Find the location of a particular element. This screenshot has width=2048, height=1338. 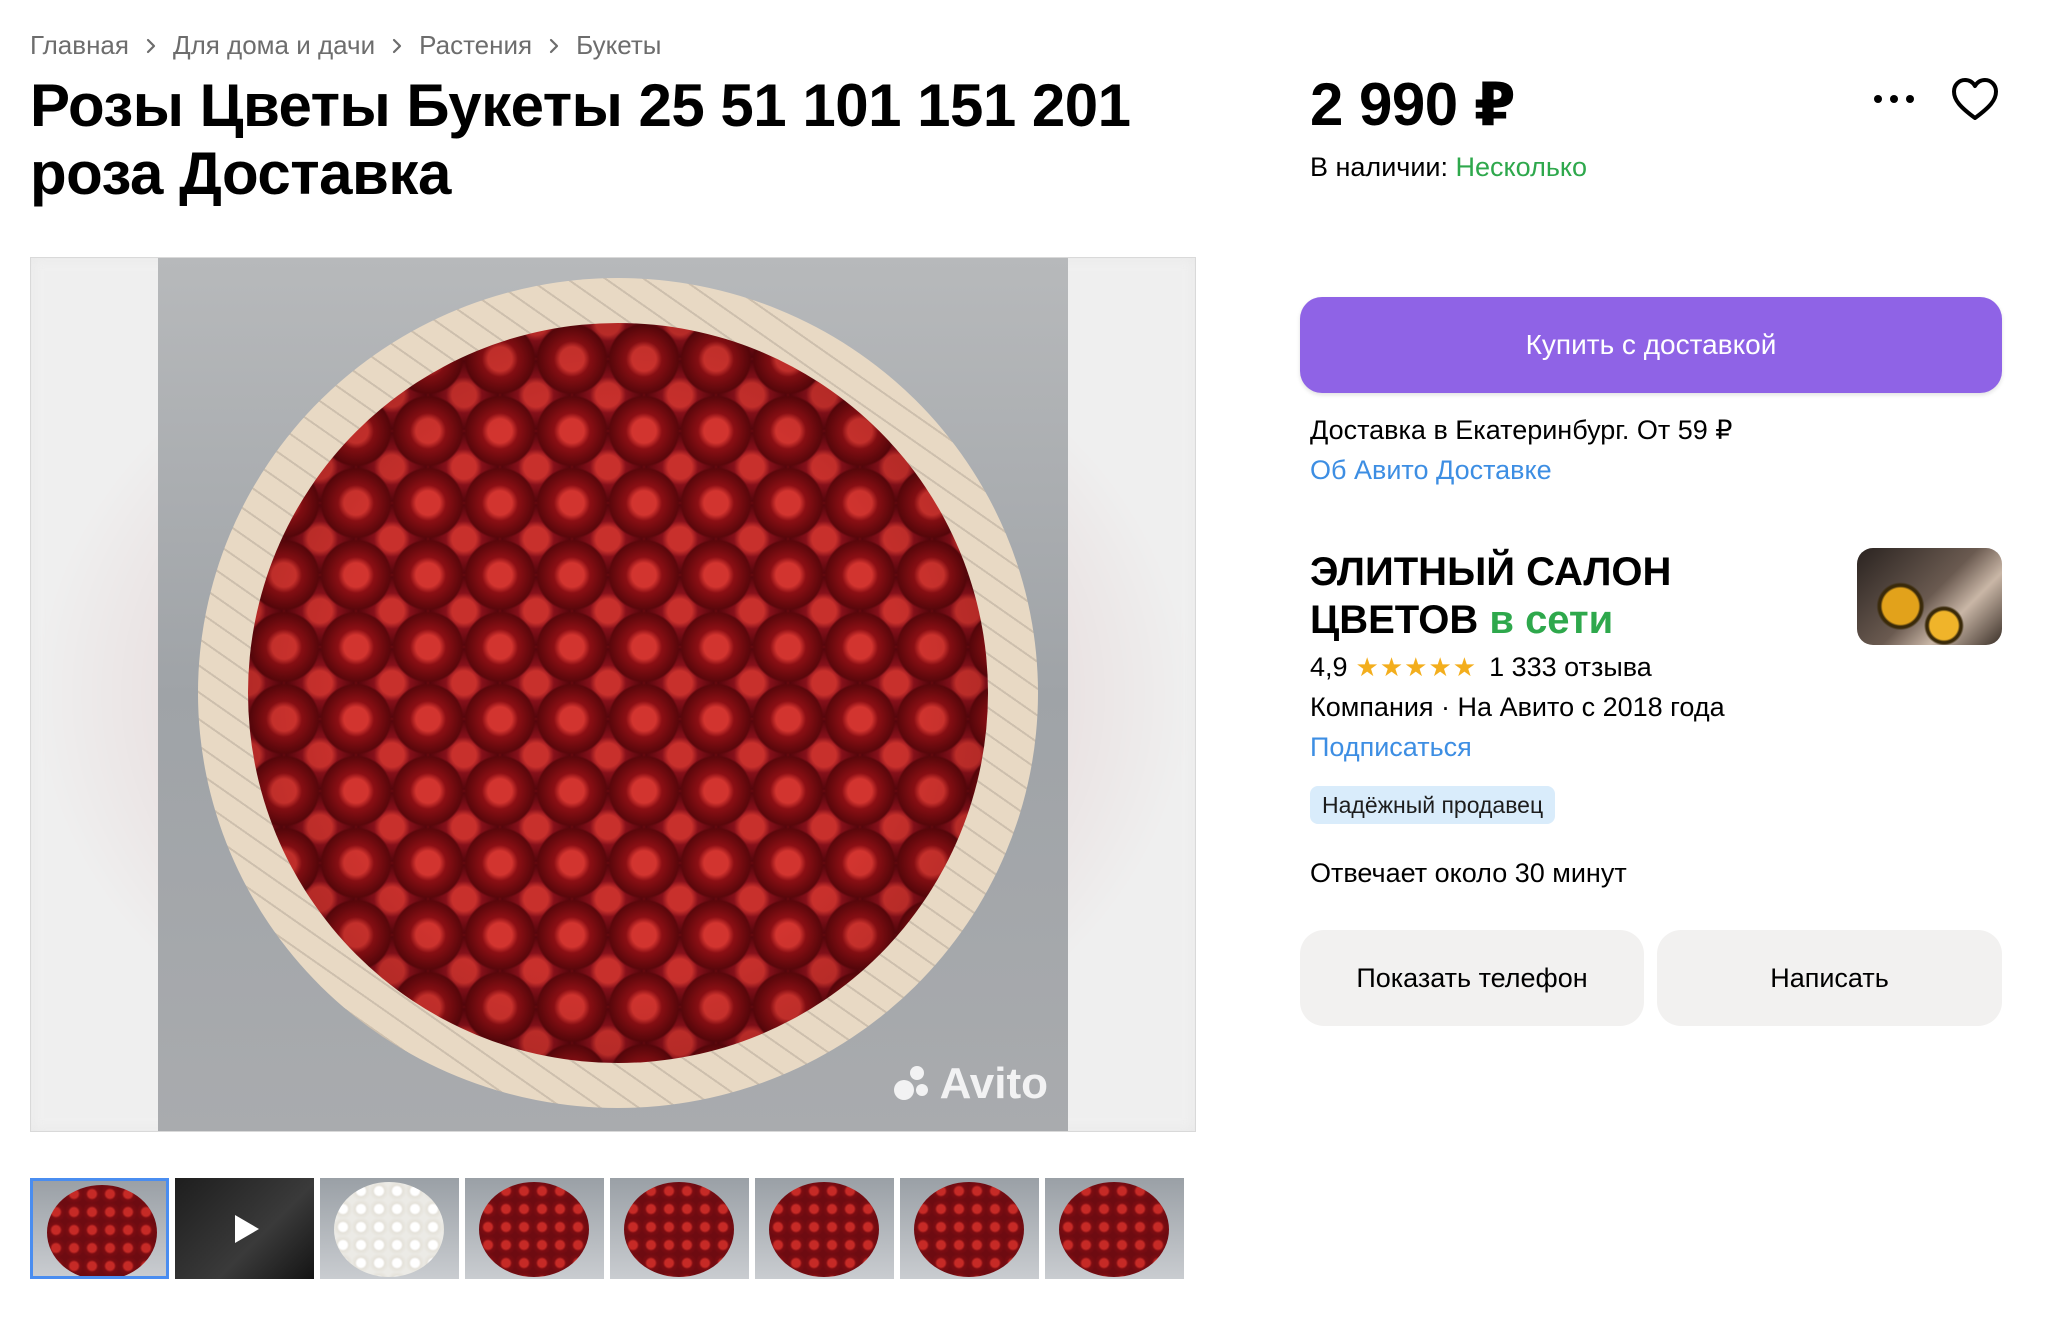

thumbnail-video is located at coordinates (244, 1228).